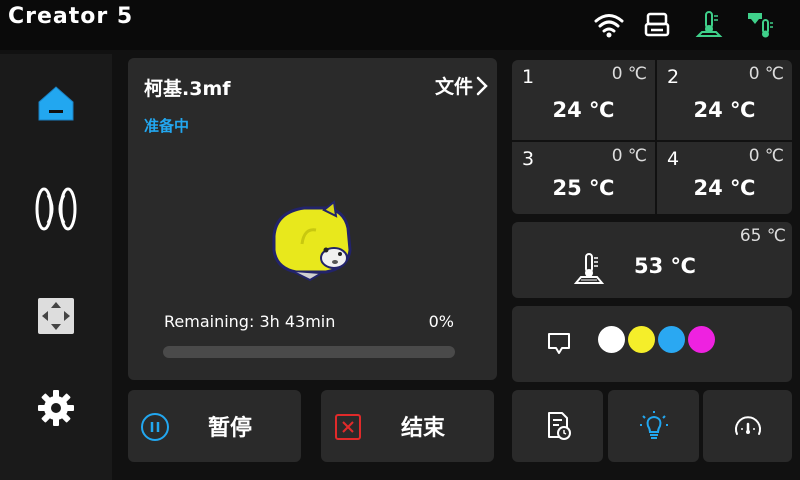  I want to click on file-clock-icon, so click(559, 426).